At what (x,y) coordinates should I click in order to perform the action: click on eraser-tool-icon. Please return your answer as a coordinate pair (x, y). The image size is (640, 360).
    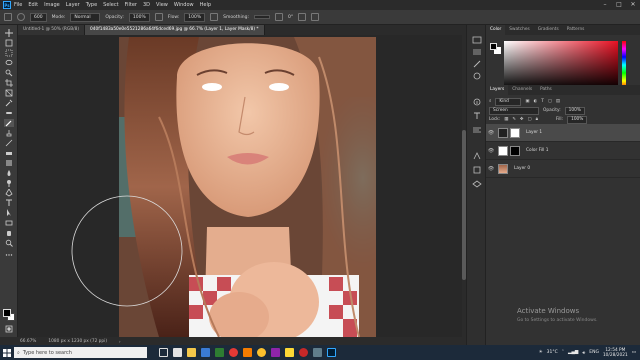
    Looking at the image, I should click on (9, 153).